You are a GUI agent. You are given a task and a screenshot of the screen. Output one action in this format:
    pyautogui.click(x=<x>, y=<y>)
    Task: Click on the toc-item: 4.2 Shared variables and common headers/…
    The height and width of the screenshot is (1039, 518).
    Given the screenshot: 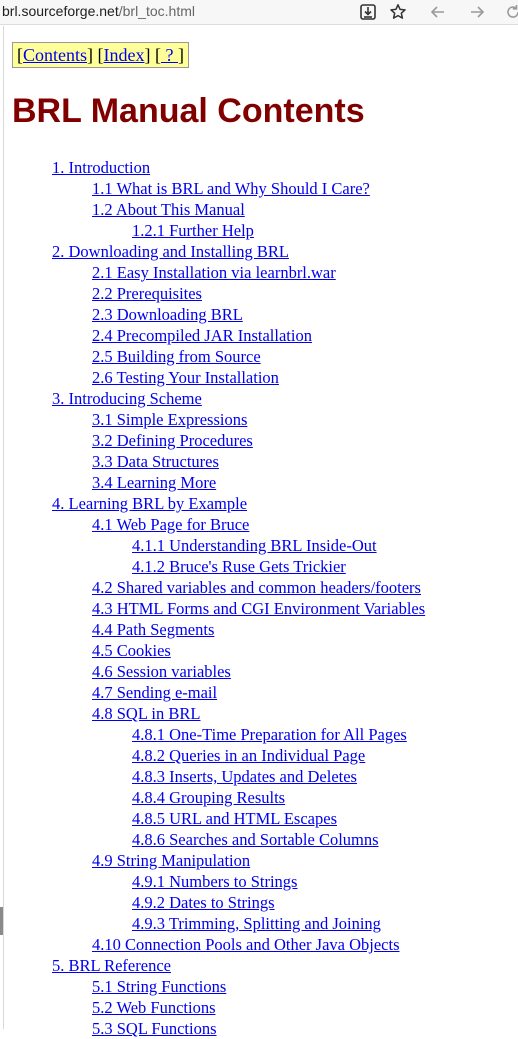 What is the action you would take?
    pyautogui.click(x=218, y=587)
    